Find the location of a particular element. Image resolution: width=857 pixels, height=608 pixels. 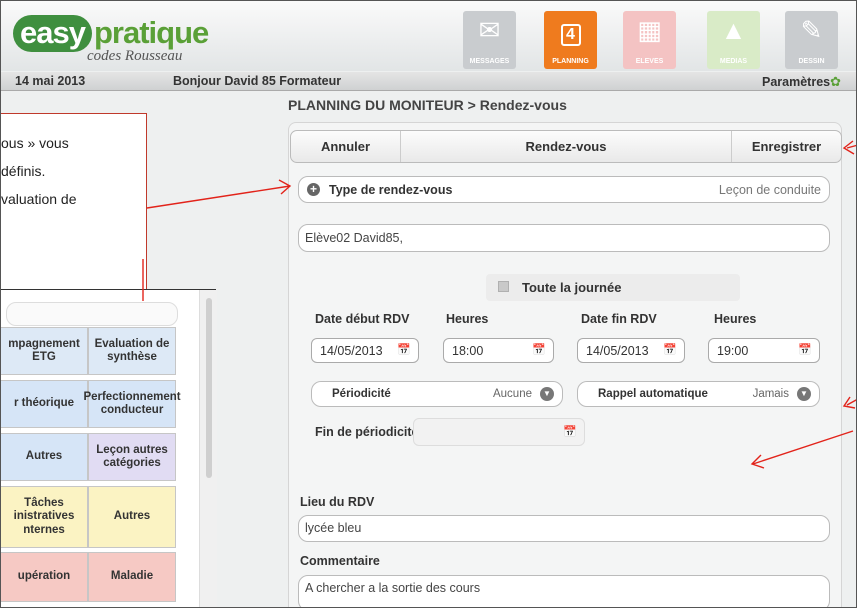

end-hour-value: 19:00 is located at coordinates (733, 351).